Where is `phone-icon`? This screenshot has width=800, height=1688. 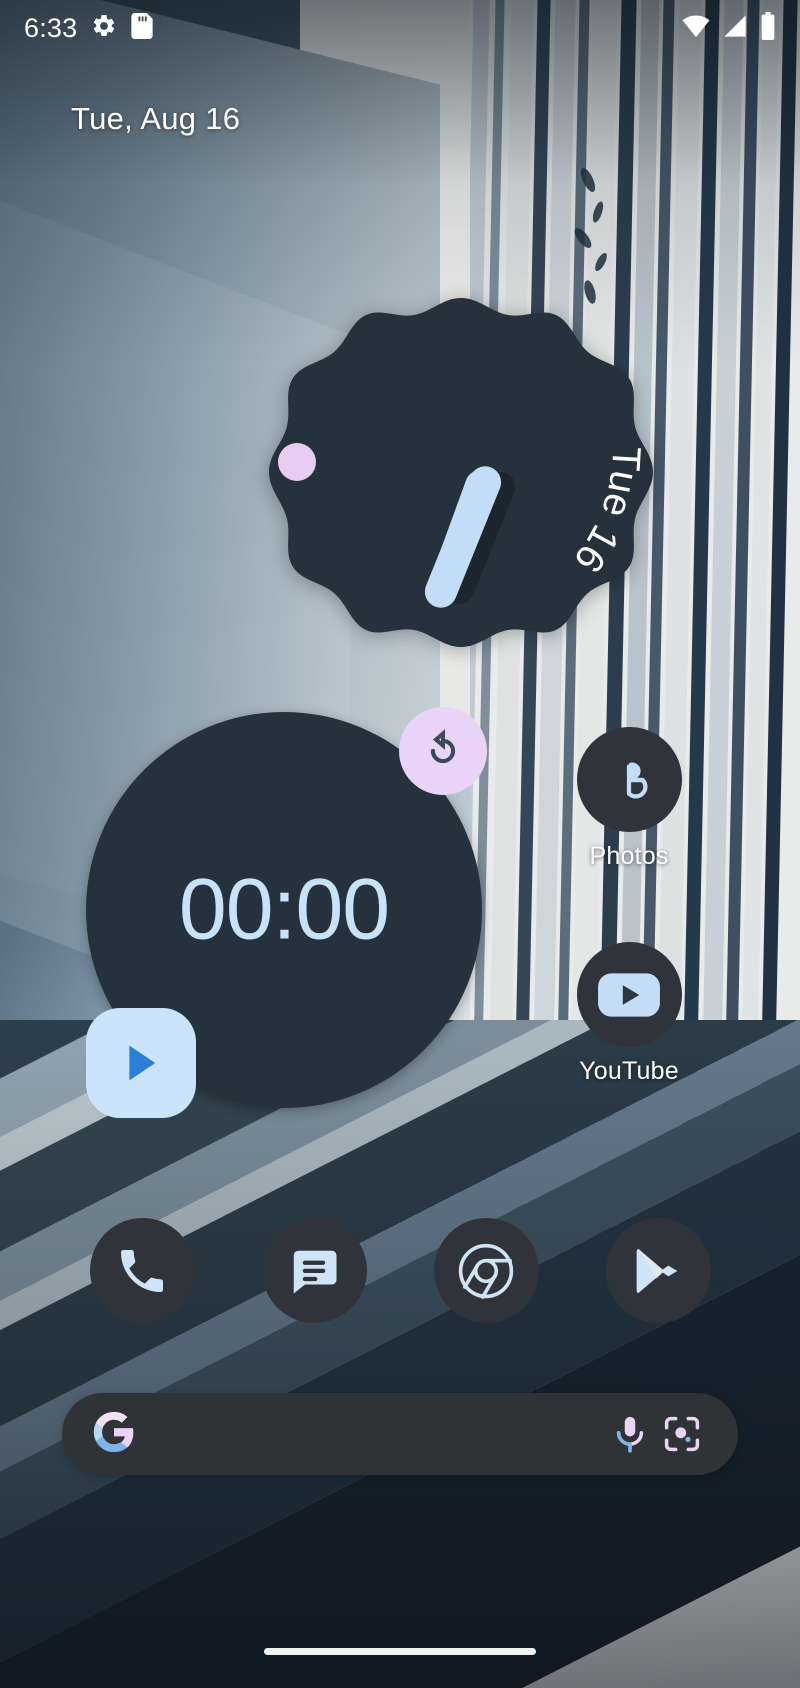
phone-icon is located at coordinates (142, 1270).